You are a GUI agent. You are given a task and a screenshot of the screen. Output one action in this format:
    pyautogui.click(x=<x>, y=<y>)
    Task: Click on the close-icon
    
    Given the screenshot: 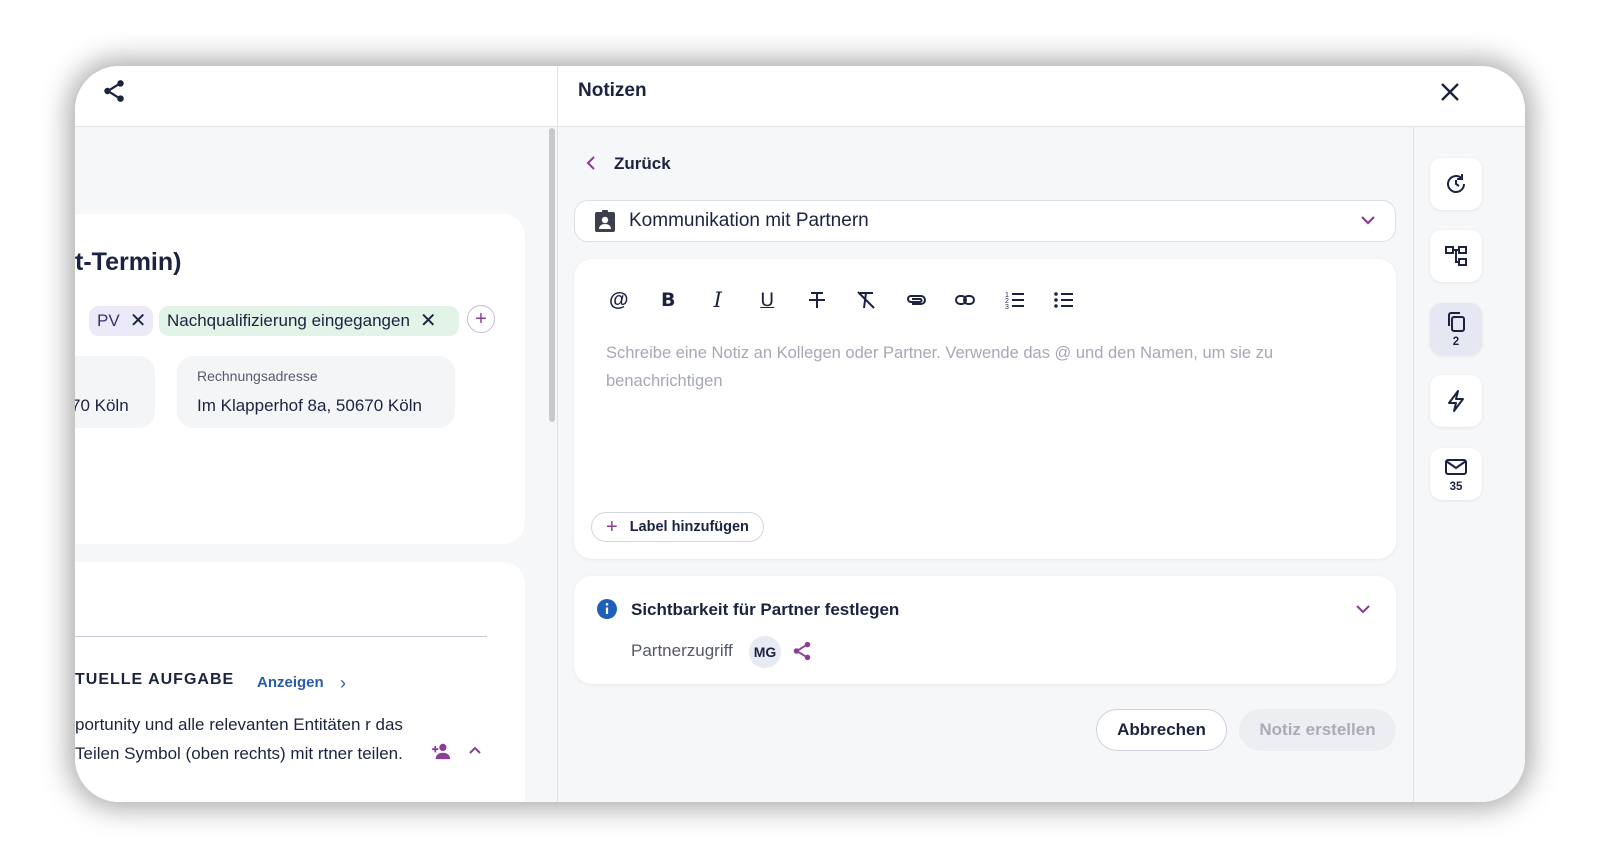 What is the action you would take?
    pyautogui.click(x=1450, y=92)
    